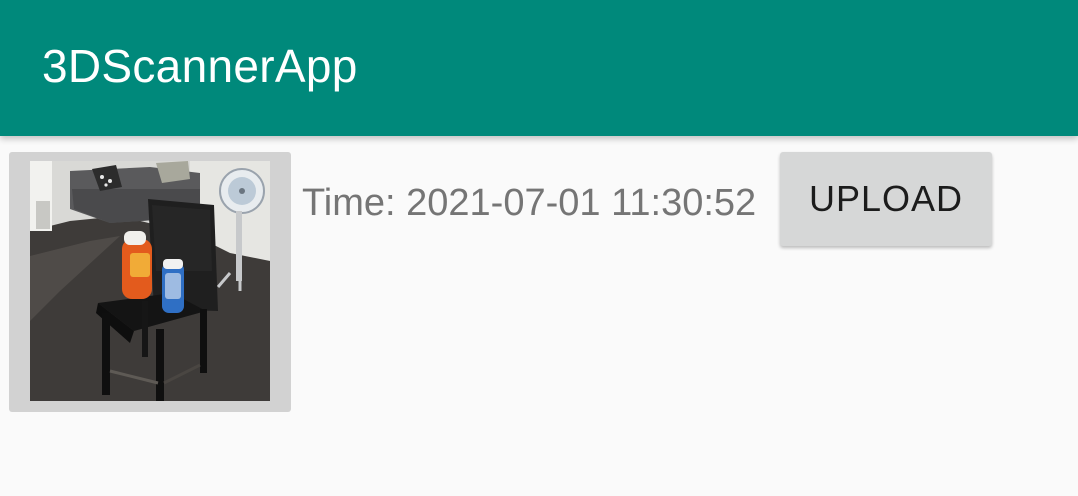 The image size is (1078, 496). I want to click on scan-time: Time: 2021-07-01 11:30:52, so click(529, 203).